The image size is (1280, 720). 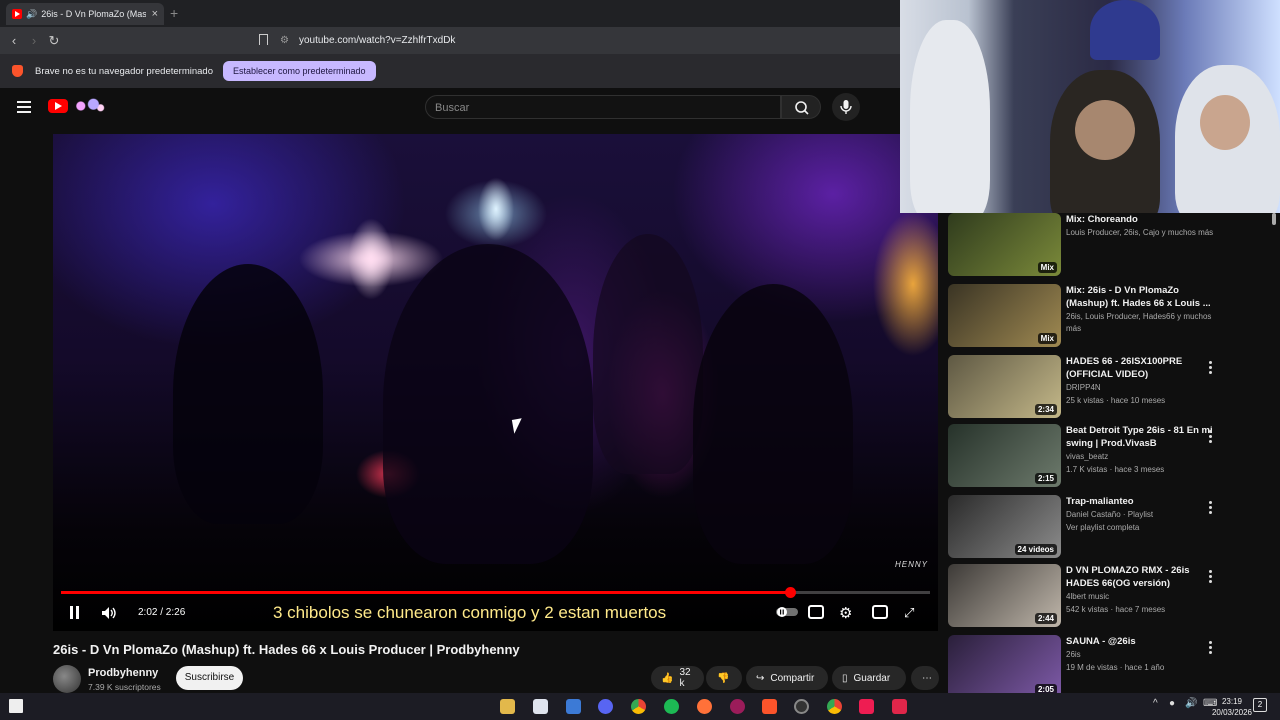 What do you see at coordinates (109, 613) in the screenshot?
I see `volume-button` at bounding box center [109, 613].